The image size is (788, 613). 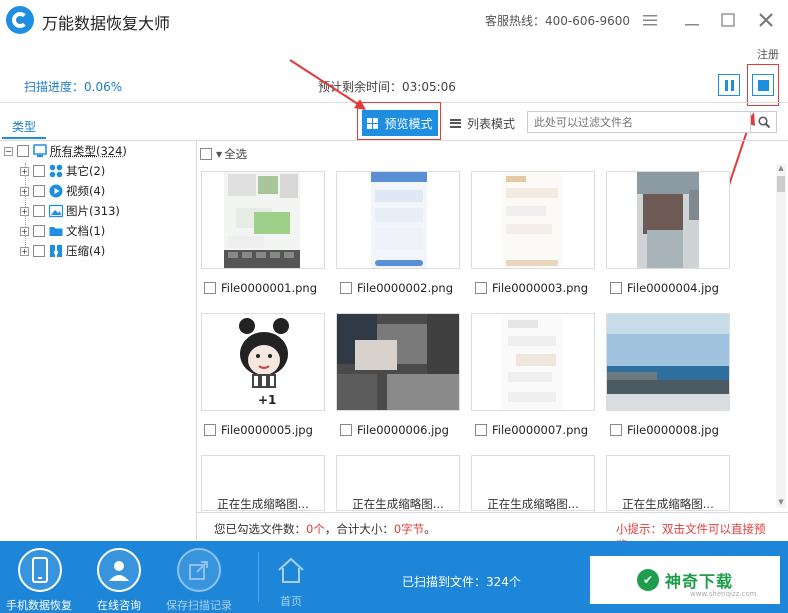 I want to click on tree-root: − 所有类型(324), so click(x=65, y=151).